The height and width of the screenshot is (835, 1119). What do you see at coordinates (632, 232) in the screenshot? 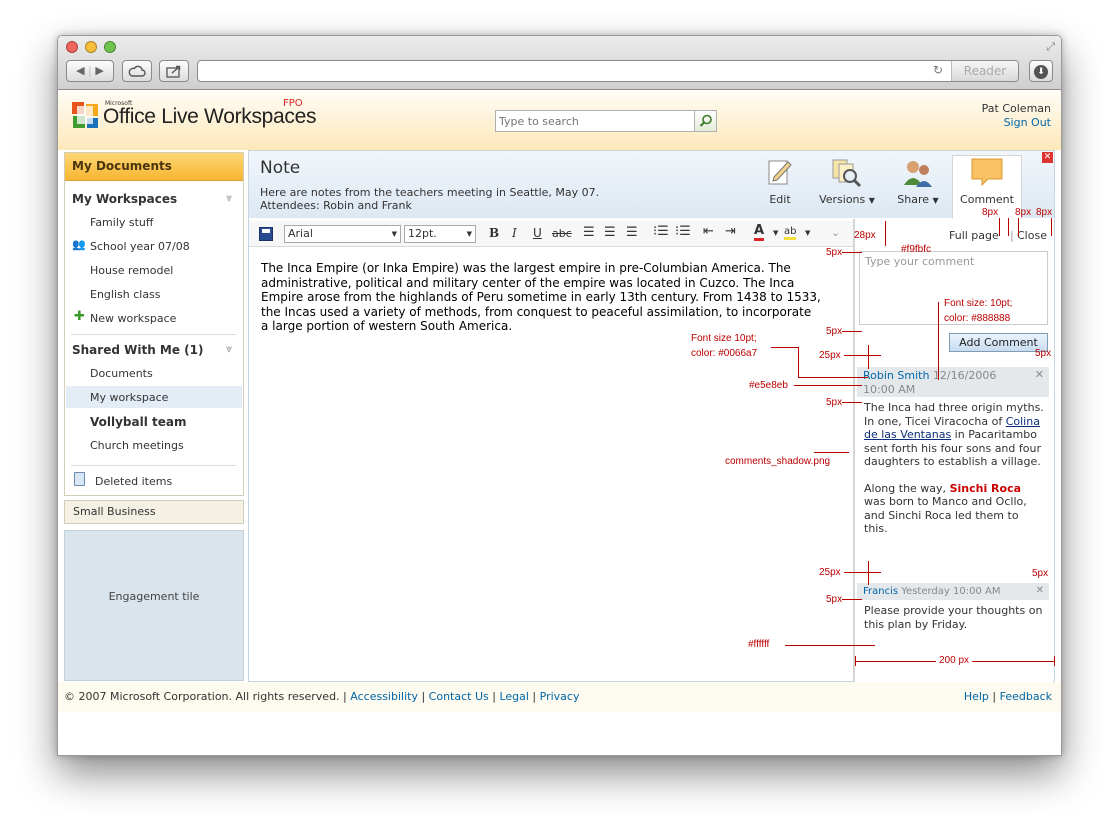
I see `align-right-icon: ☰` at bounding box center [632, 232].